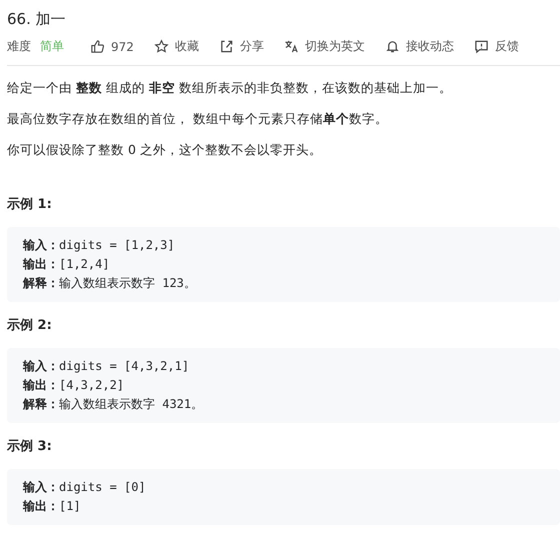  What do you see at coordinates (127, 283) in the screenshot?
I see `code-text: 输入数组表示数字 123。` at bounding box center [127, 283].